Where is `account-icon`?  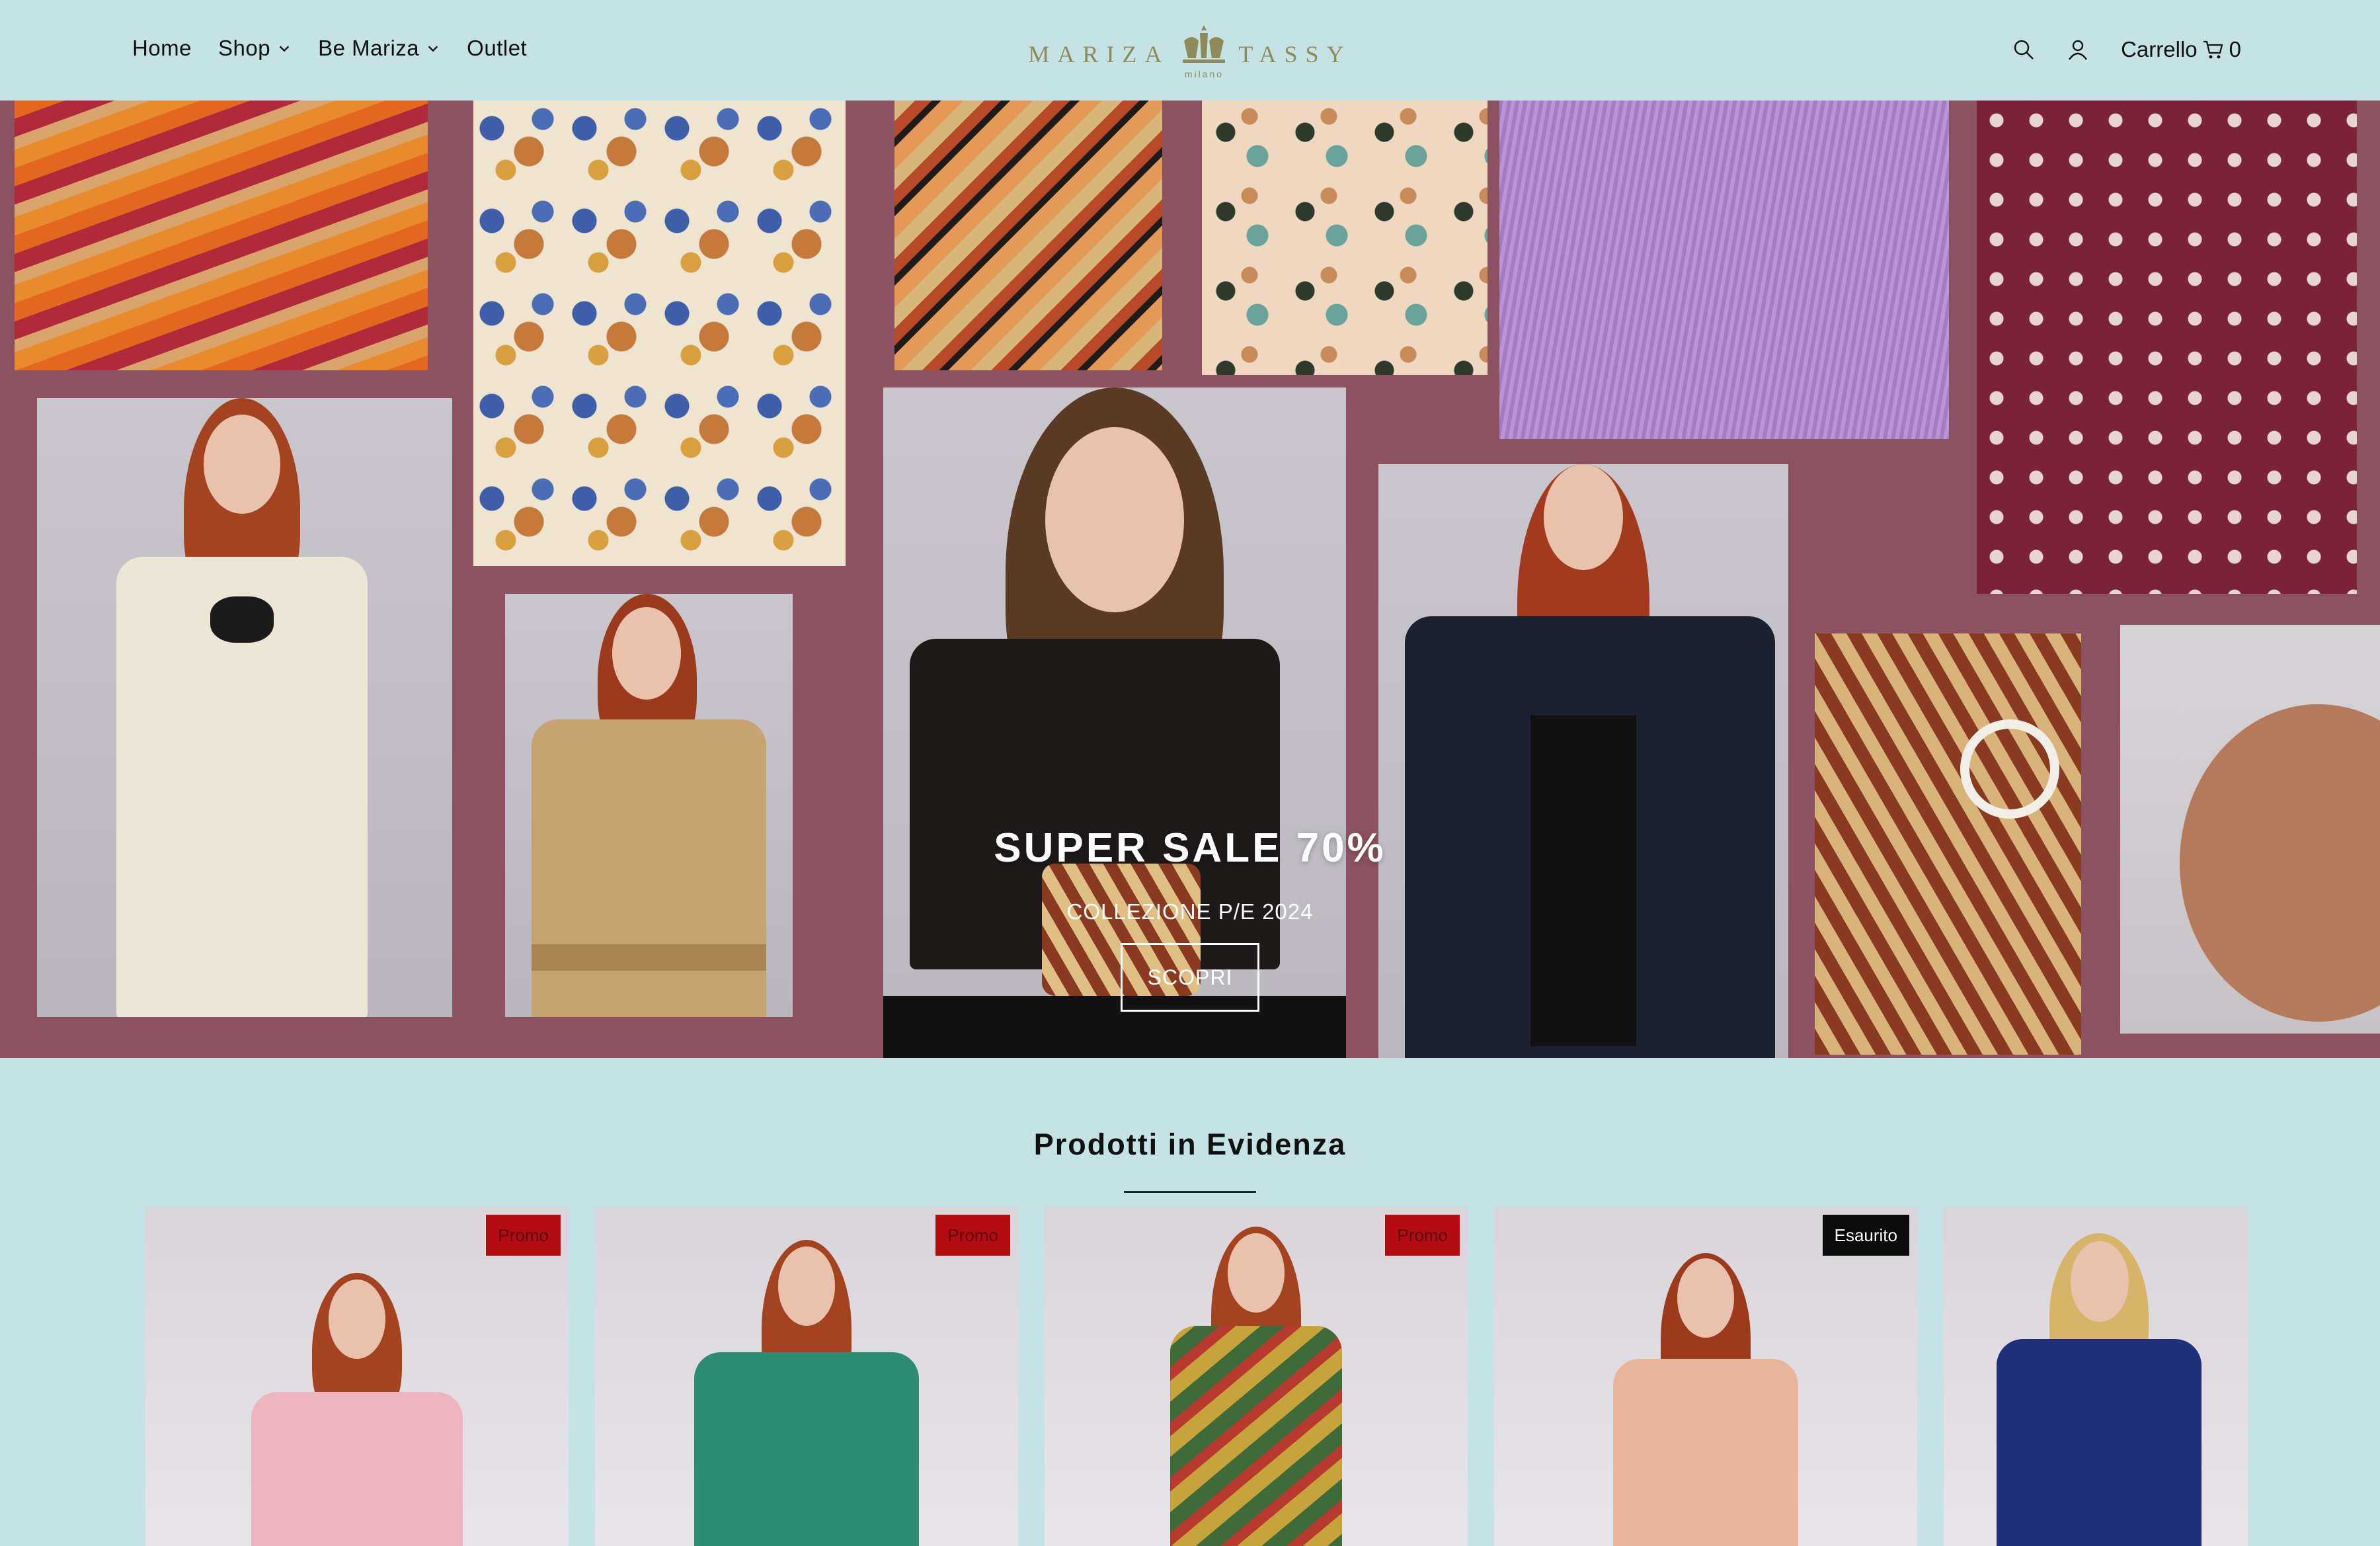 account-icon is located at coordinates (2078, 50).